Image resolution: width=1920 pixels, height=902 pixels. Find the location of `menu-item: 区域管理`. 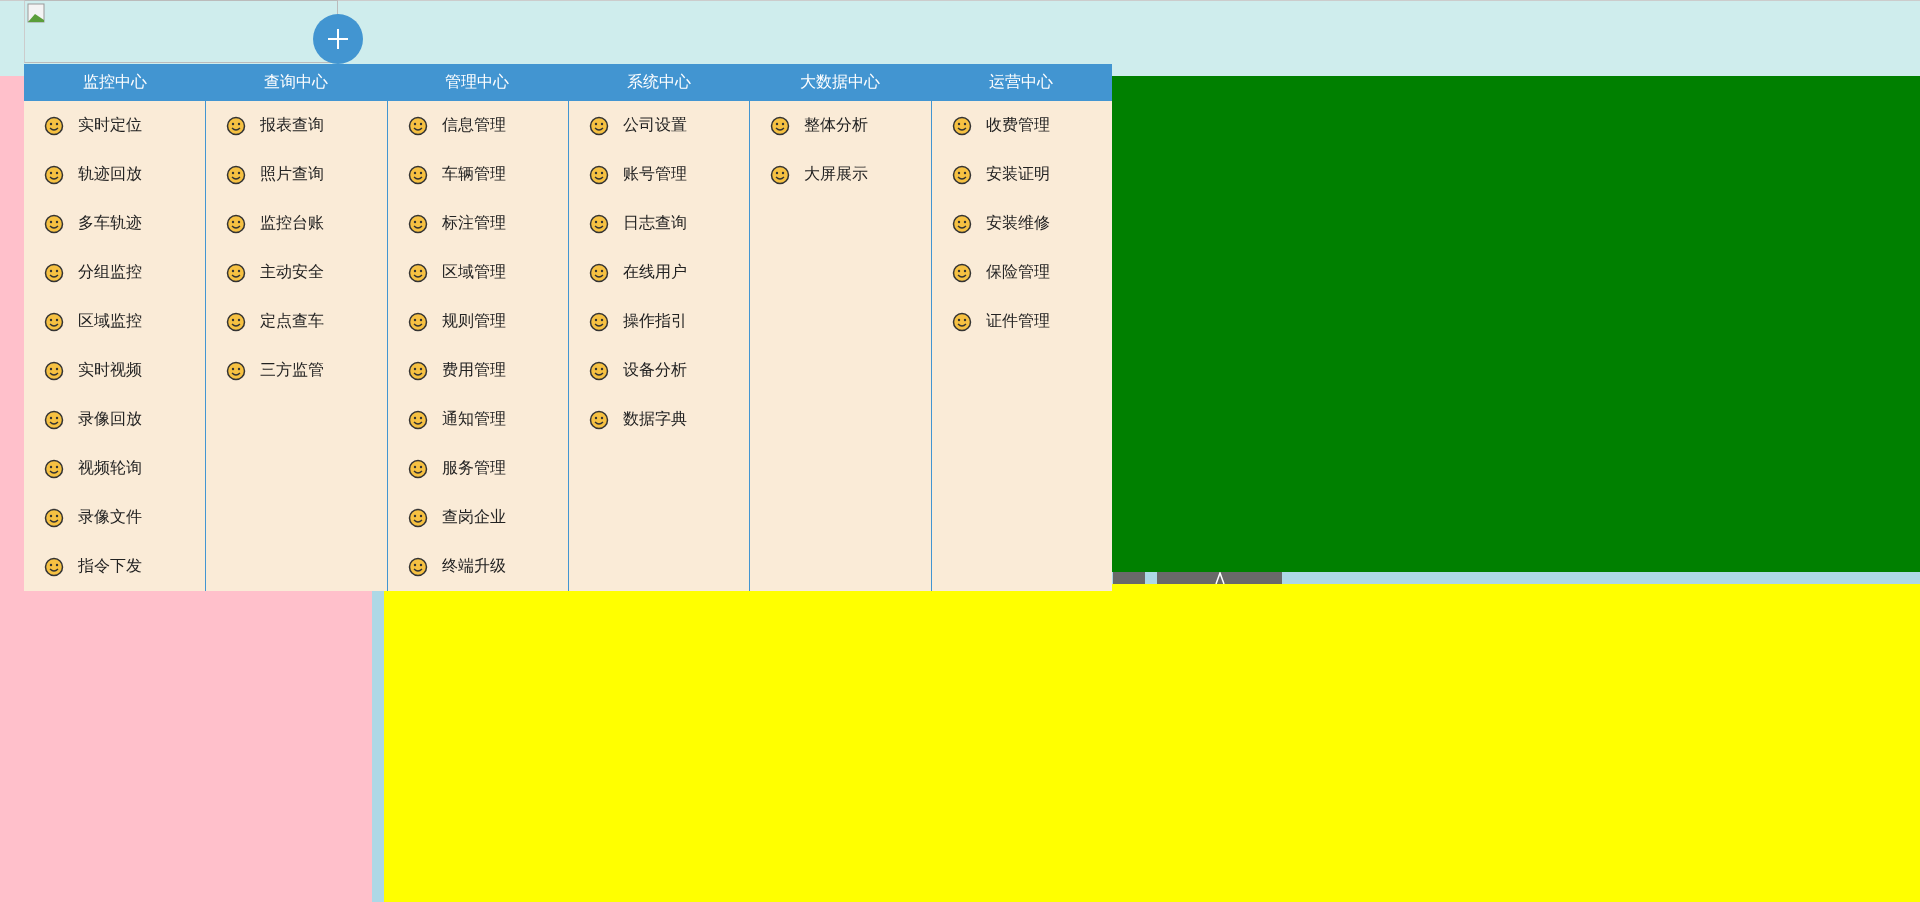

menu-item: 区域管理 is located at coordinates (477, 272).